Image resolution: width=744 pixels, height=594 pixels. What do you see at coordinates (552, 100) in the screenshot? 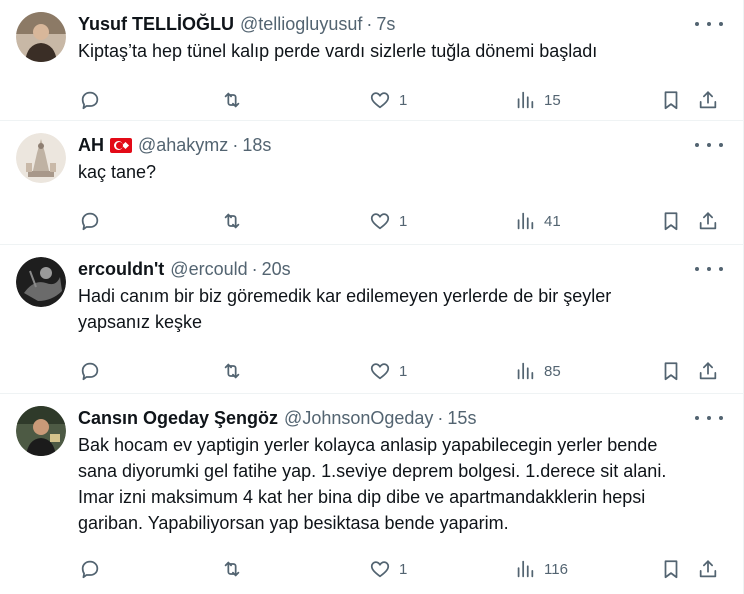
I see `views-count: 15` at bounding box center [552, 100].